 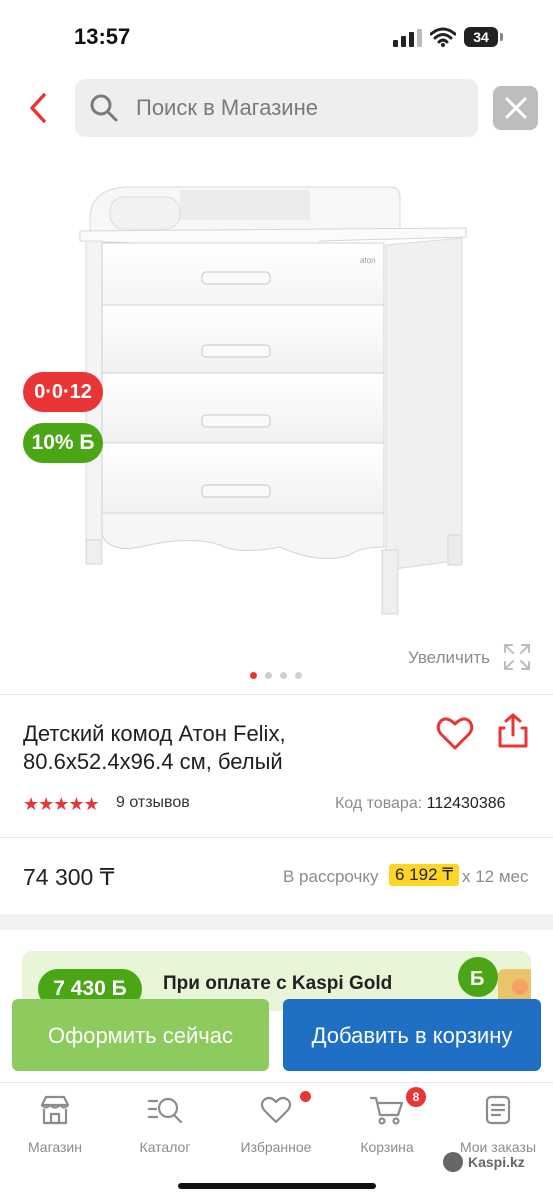 What do you see at coordinates (477, 979) in the screenshot?
I see `svg-text: Б` at bounding box center [477, 979].